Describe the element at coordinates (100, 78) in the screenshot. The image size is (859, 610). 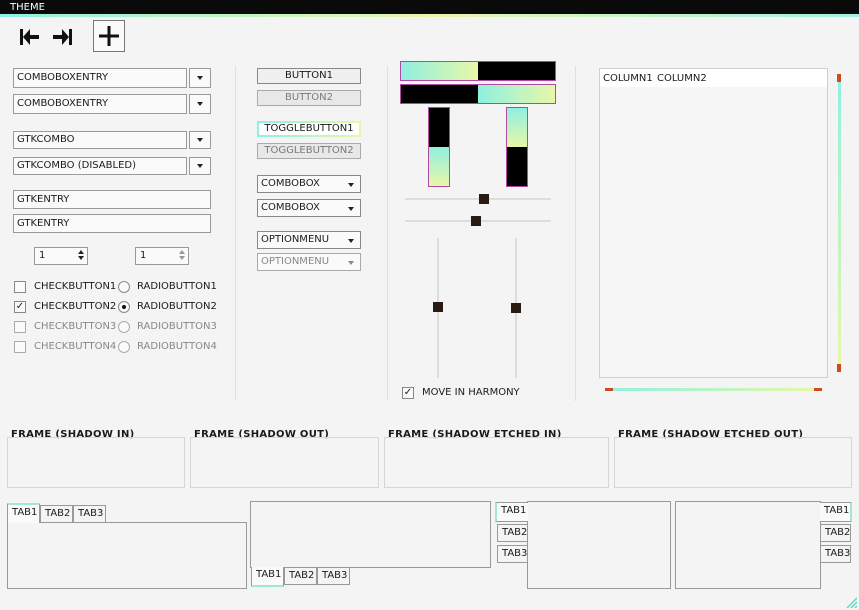
I see `comboboxentry-1: COMBOBOXENTRY` at that location.